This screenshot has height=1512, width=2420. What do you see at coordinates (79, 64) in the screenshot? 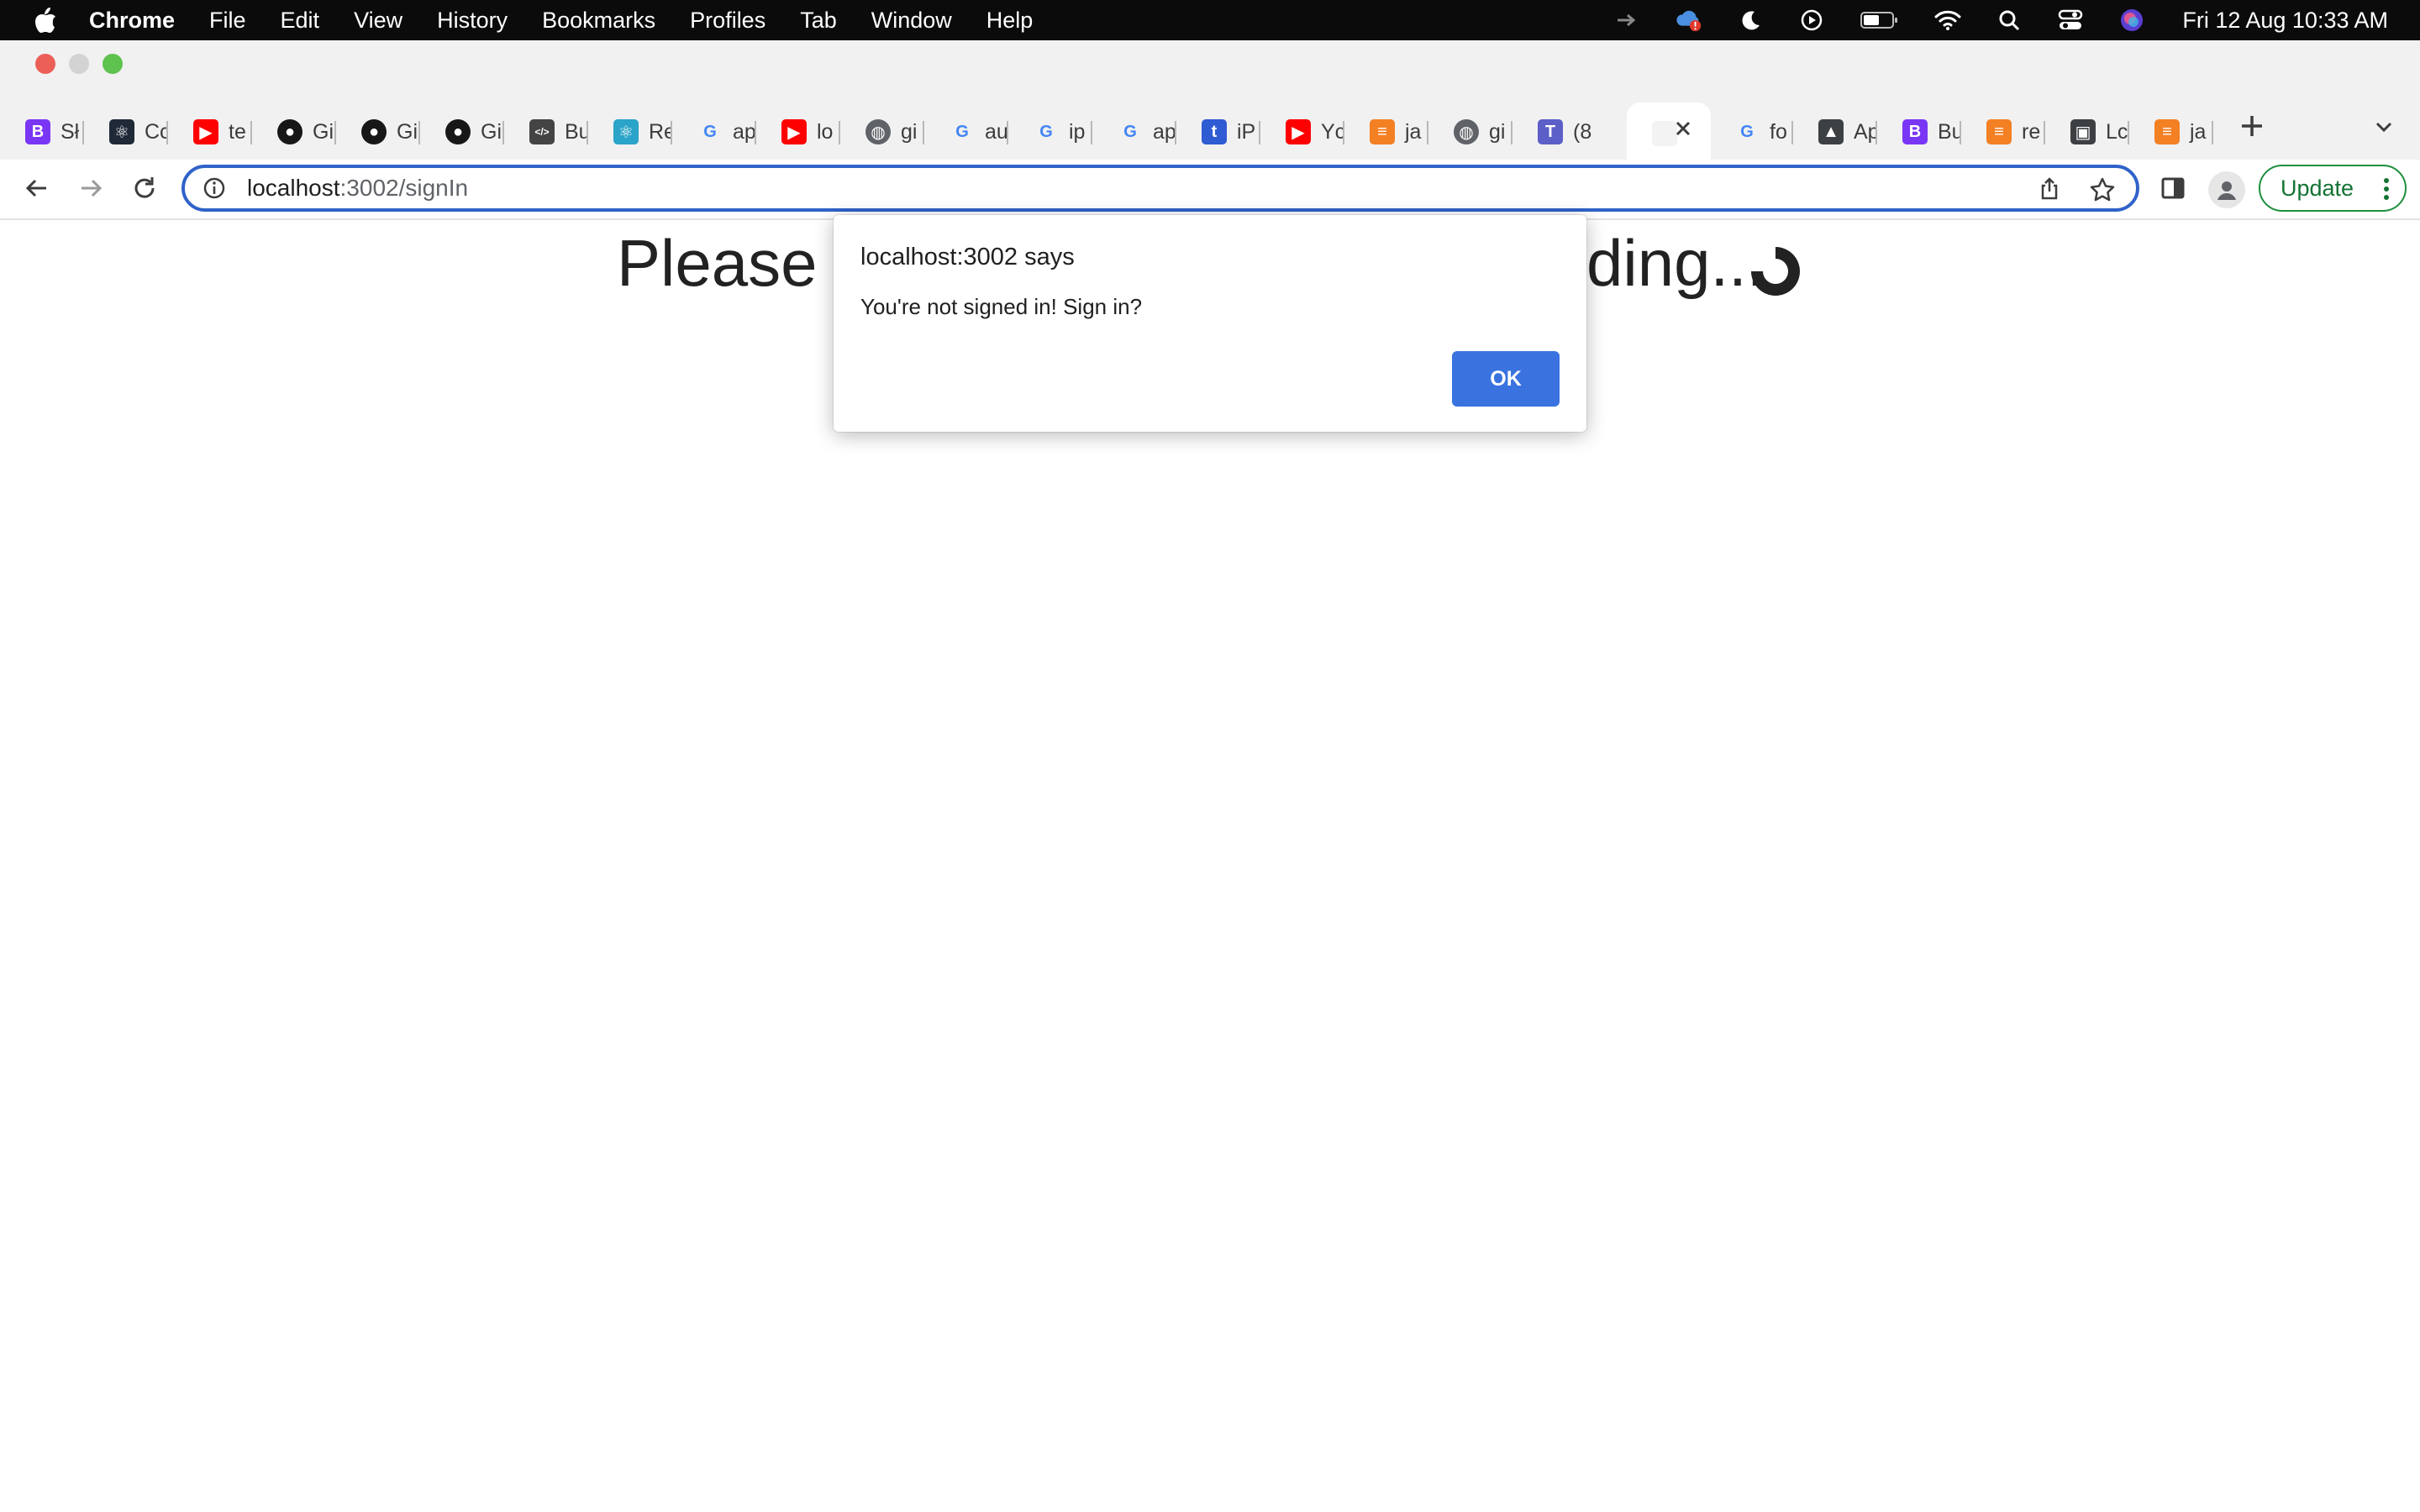
I see `minimize-window-button` at bounding box center [79, 64].